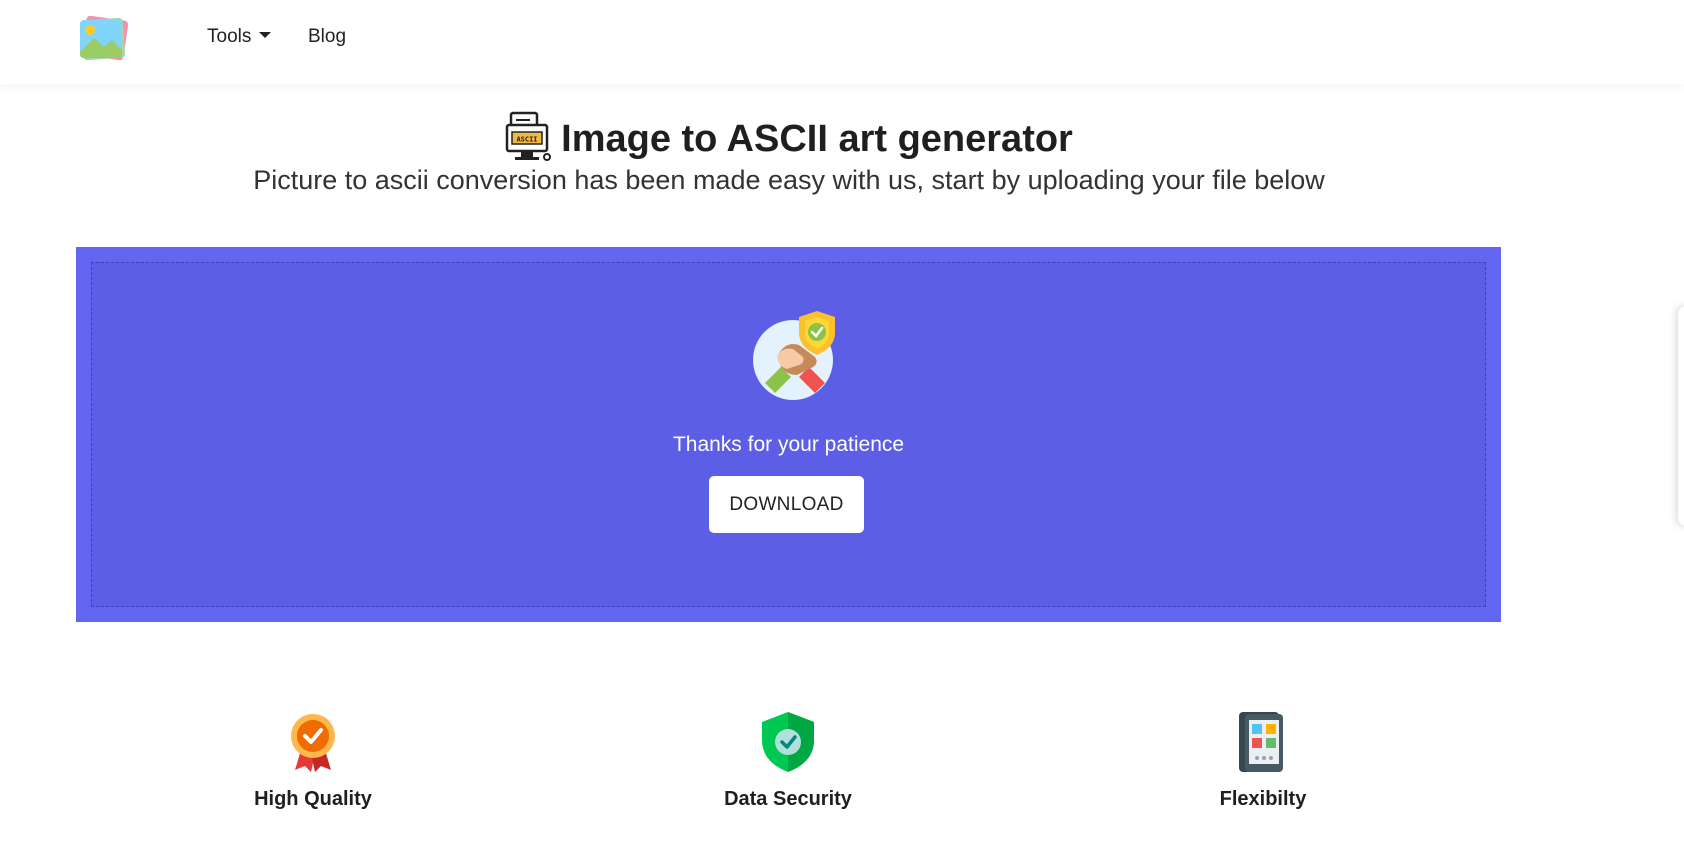 The width and height of the screenshot is (1684, 850). What do you see at coordinates (265, 34) in the screenshot?
I see `caret-down-icon` at bounding box center [265, 34].